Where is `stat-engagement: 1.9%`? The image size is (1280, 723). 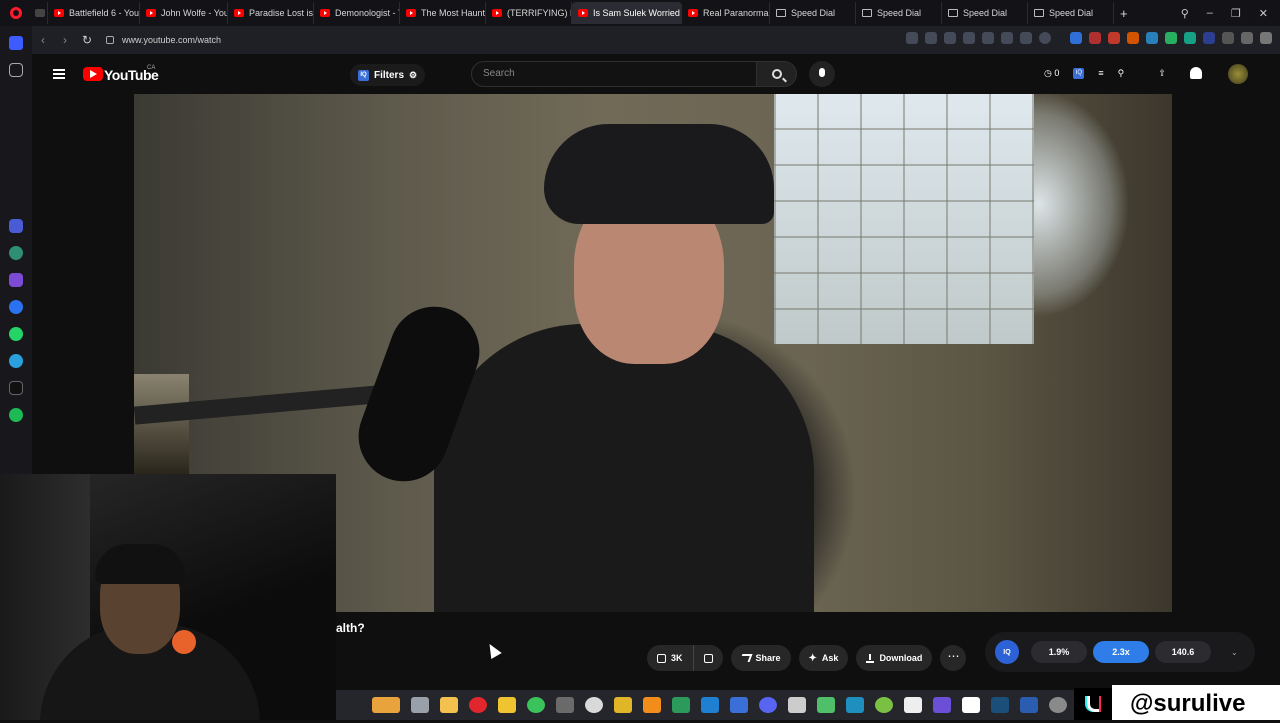 stat-engagement: 1.9% is located at coordinates (1059, 652).